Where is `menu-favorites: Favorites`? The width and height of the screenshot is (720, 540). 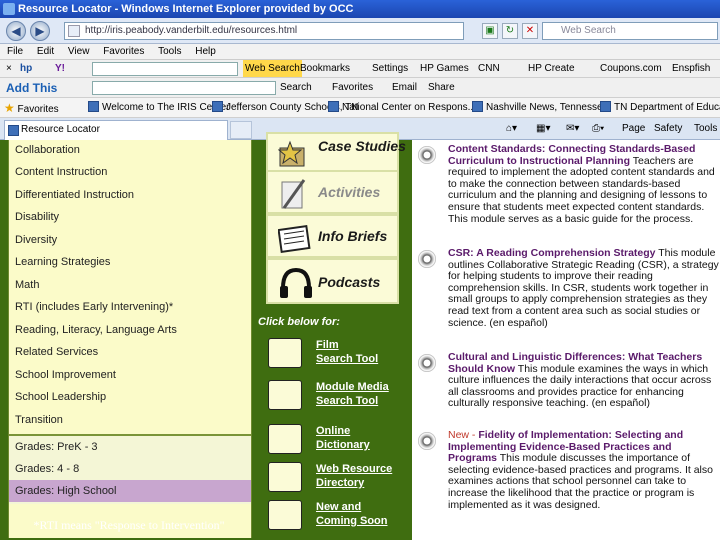 menu-favorites: Favorites is located at coordinates (123, 51).